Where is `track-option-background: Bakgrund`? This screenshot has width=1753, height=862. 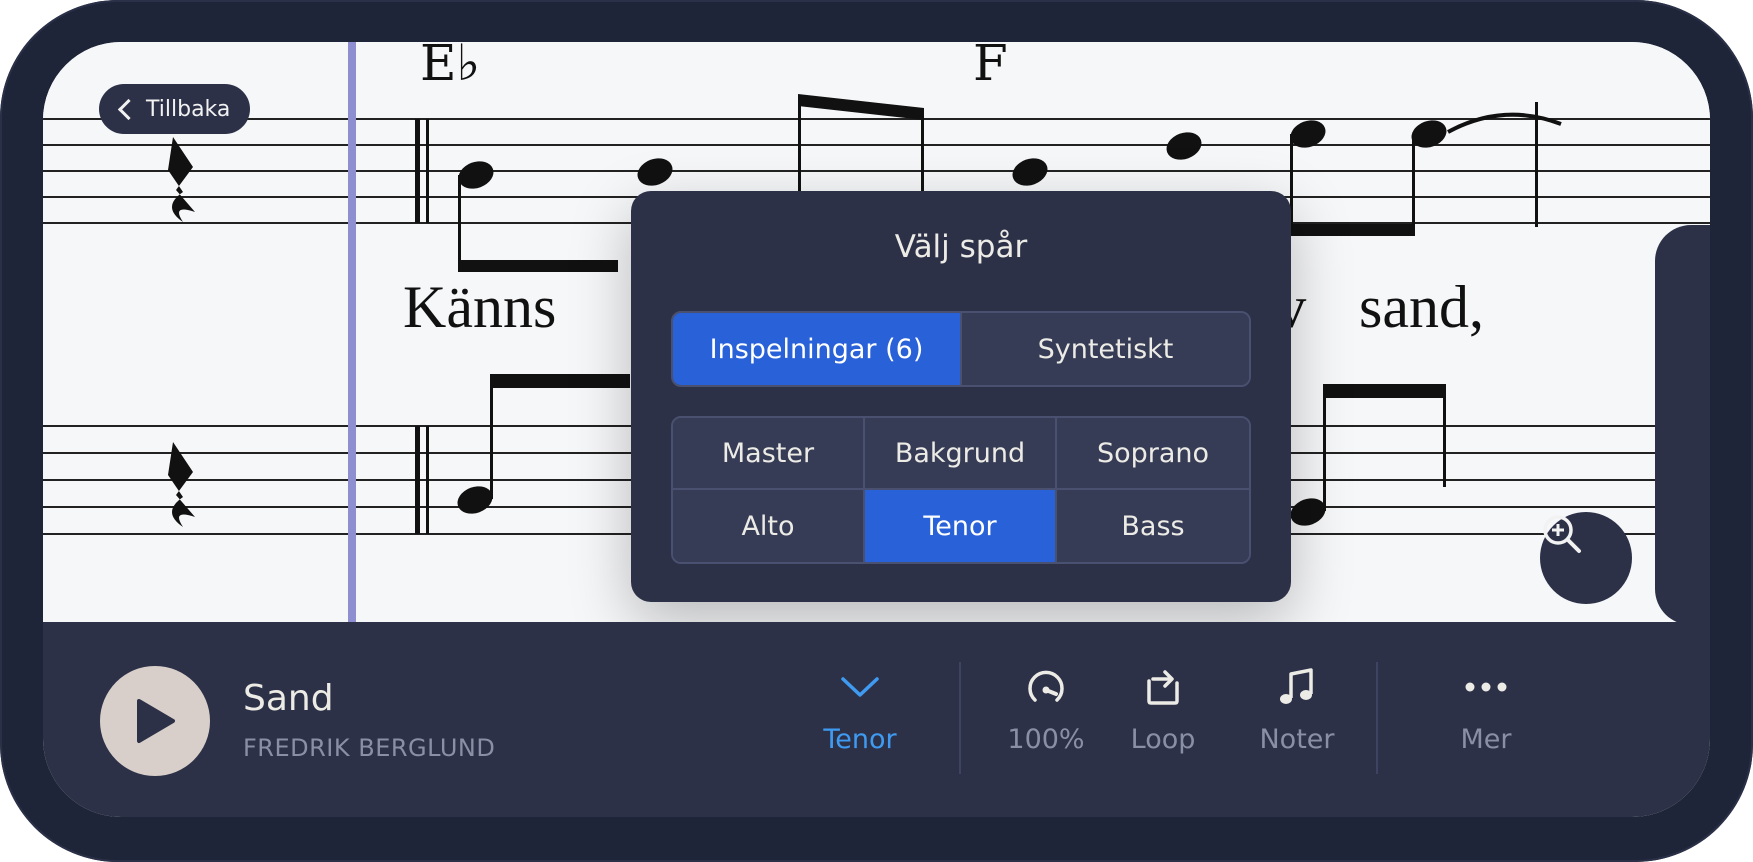 track-option-background: Bakgrund is located at coordinates (961, 454).